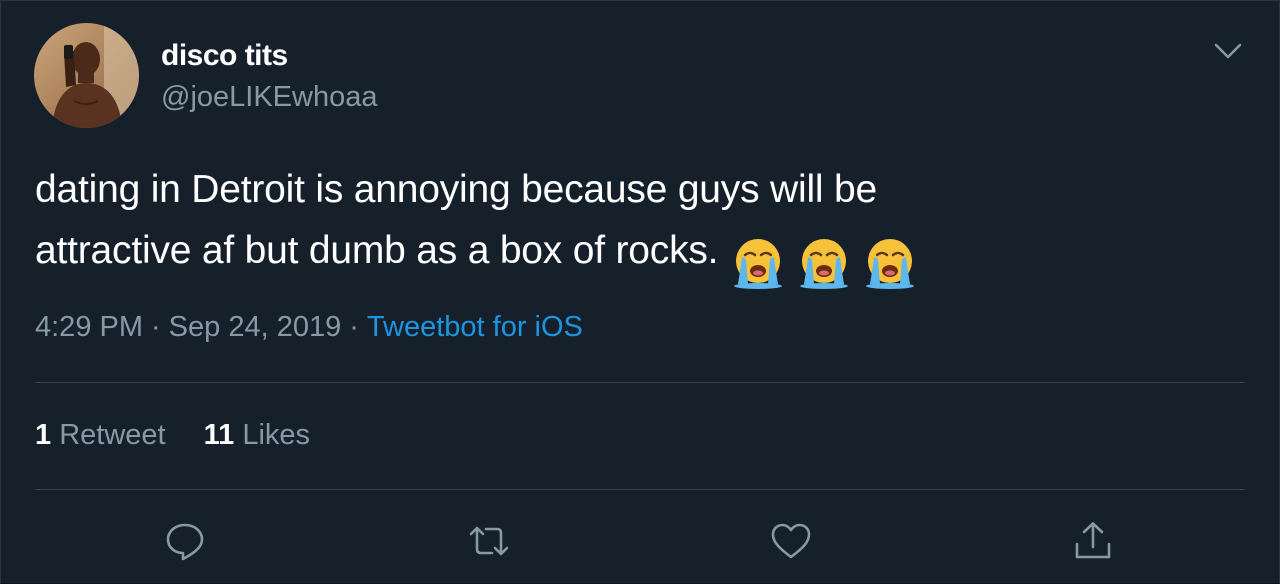 This screenshot has width=1280, height=584. What do you see at coordinates (489, 541) in the screenshot?
I see `retweet-icon` at bounding box center [489, 541].